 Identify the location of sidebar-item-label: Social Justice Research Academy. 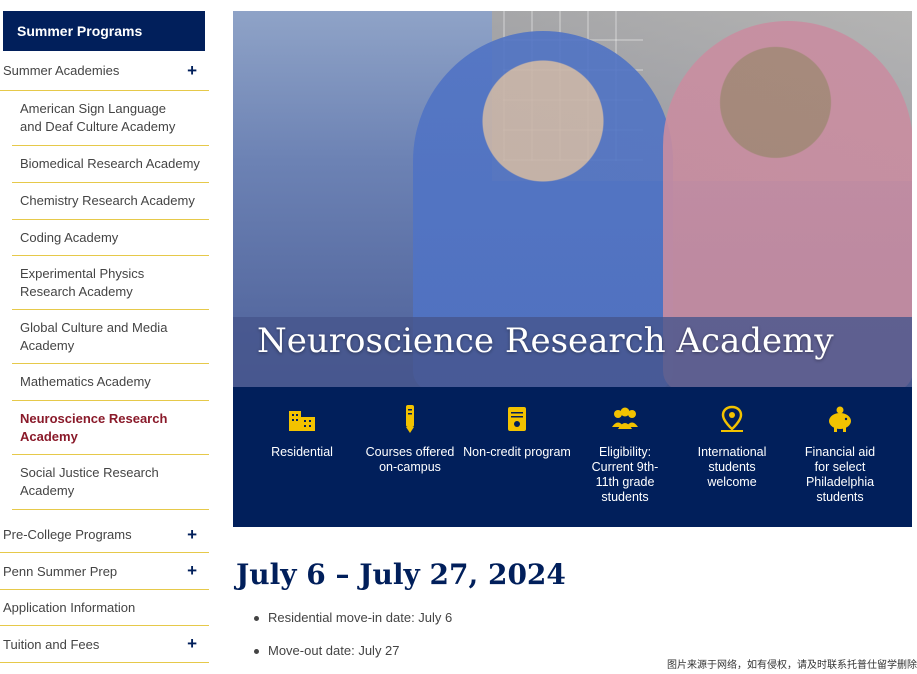
(89, 481).